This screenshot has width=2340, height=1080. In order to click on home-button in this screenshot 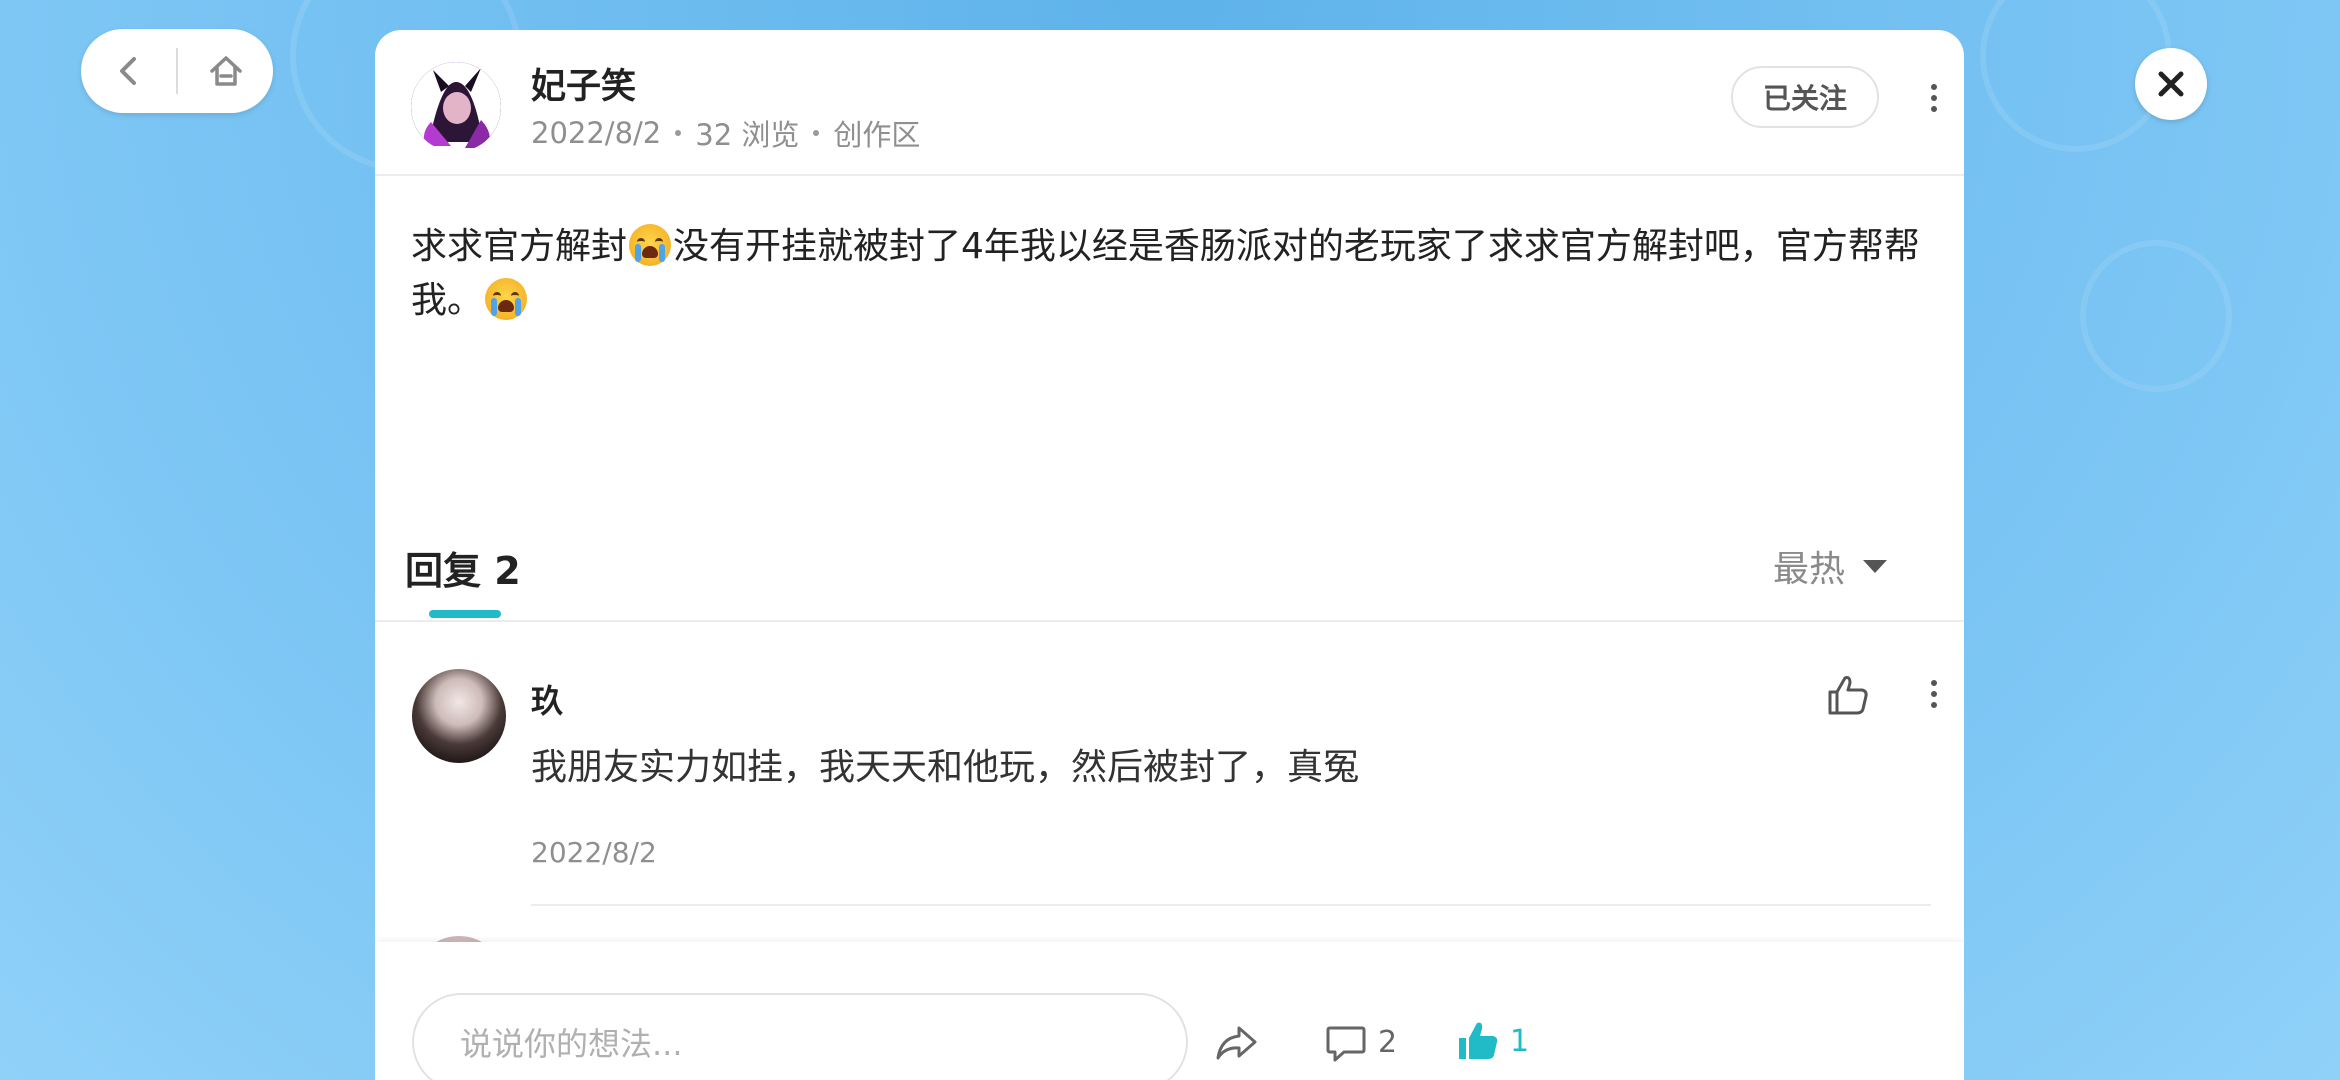, I will do `click(225, 71)`.